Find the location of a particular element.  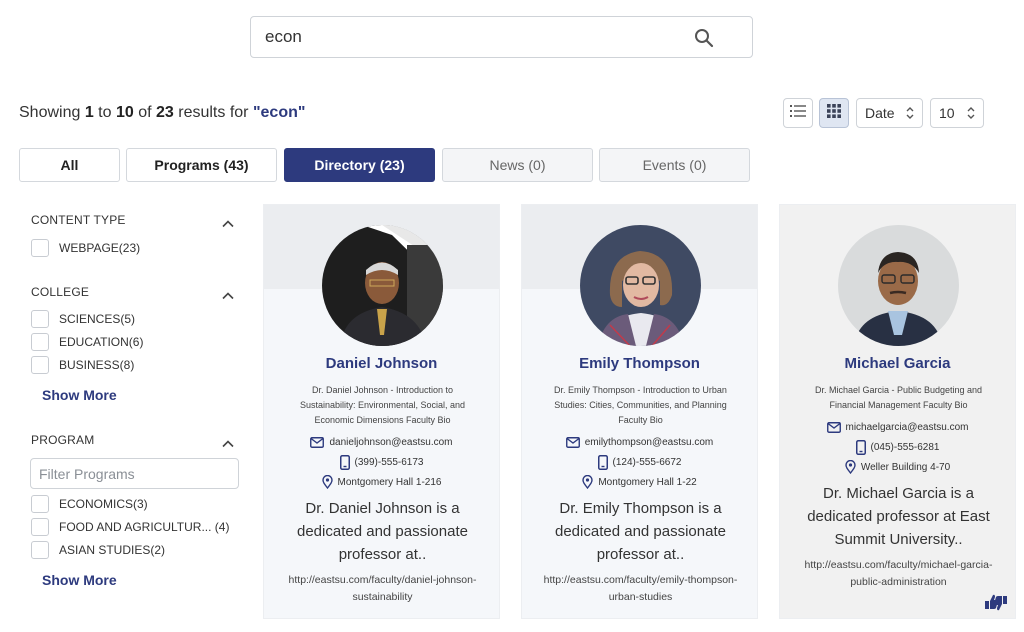

tab-all-label: All is located at coordinates (69, 165).